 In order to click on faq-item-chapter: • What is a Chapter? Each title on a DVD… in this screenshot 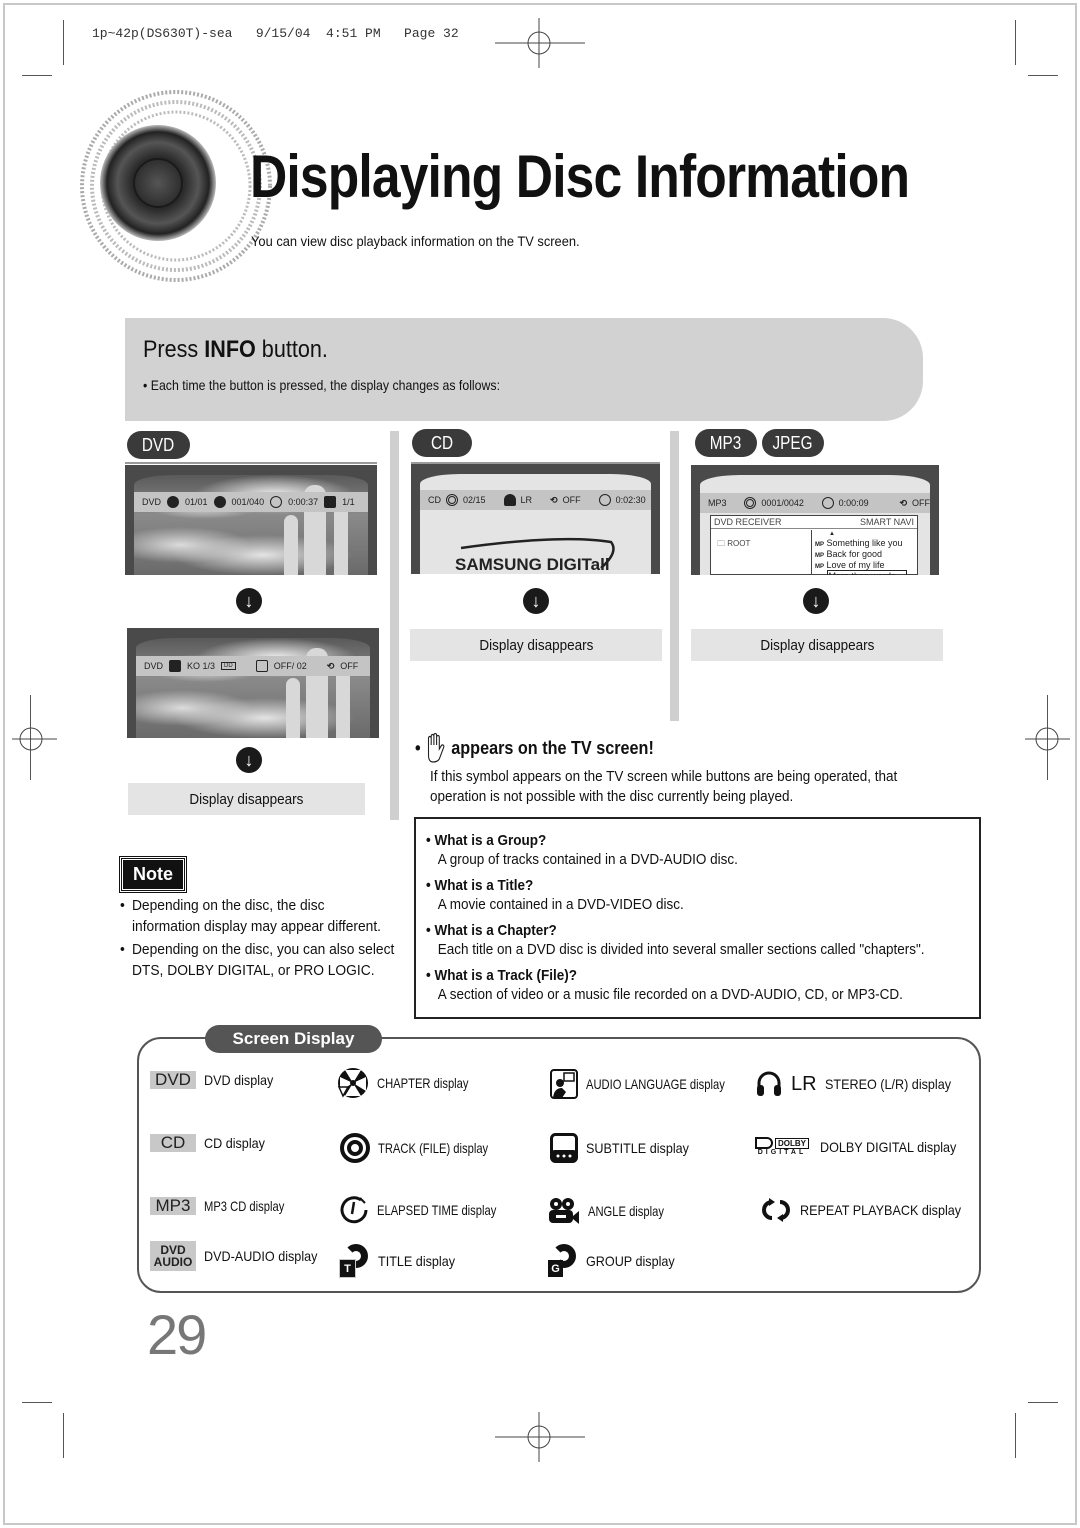, I will do `click(700, 940)`.